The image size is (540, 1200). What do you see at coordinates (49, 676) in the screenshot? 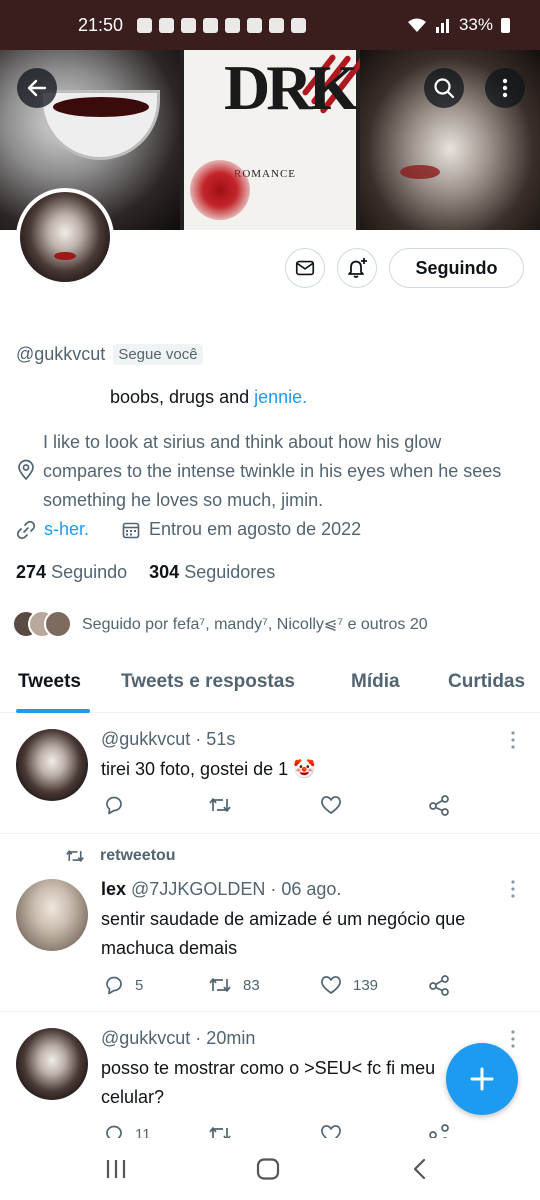
I see `tab-tweets: Tweets` at bounding box center [49, 676].